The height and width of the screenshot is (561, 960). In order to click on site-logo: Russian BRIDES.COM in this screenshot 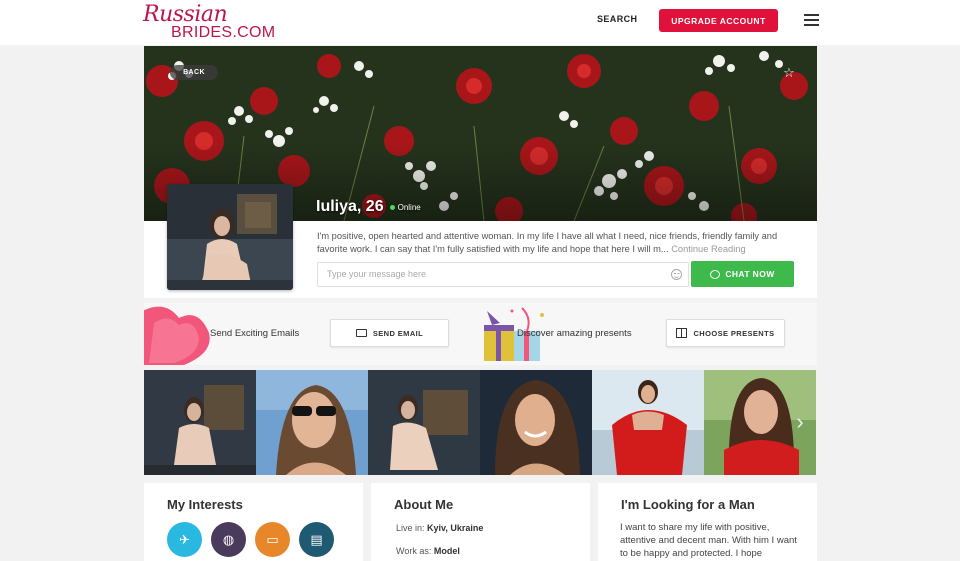, I will do `click(209, 22)`.